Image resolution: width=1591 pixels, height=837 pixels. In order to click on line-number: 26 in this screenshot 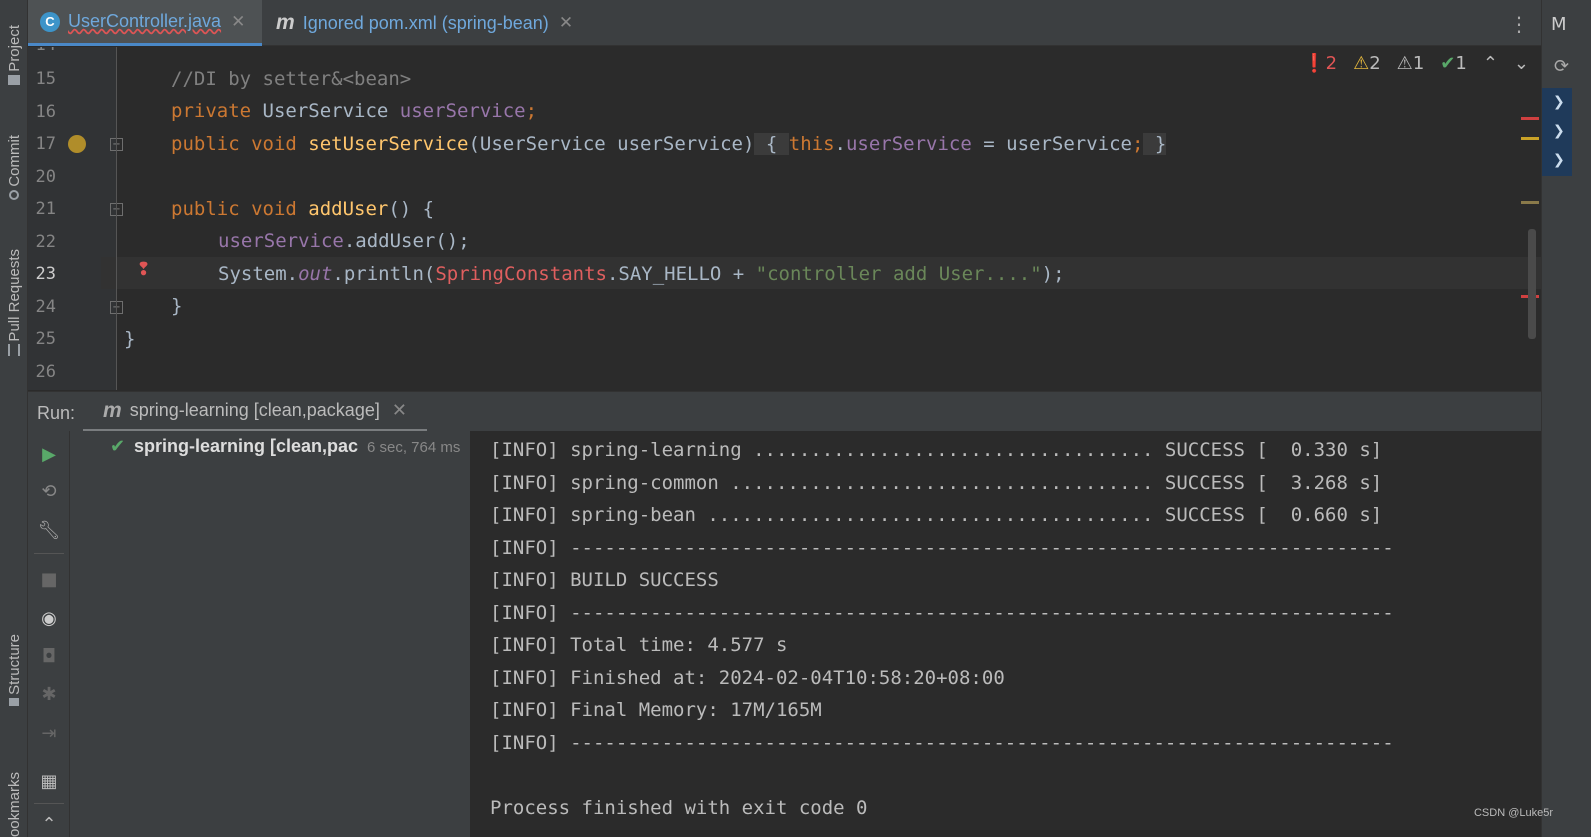, I will do `click(45, 372)`.